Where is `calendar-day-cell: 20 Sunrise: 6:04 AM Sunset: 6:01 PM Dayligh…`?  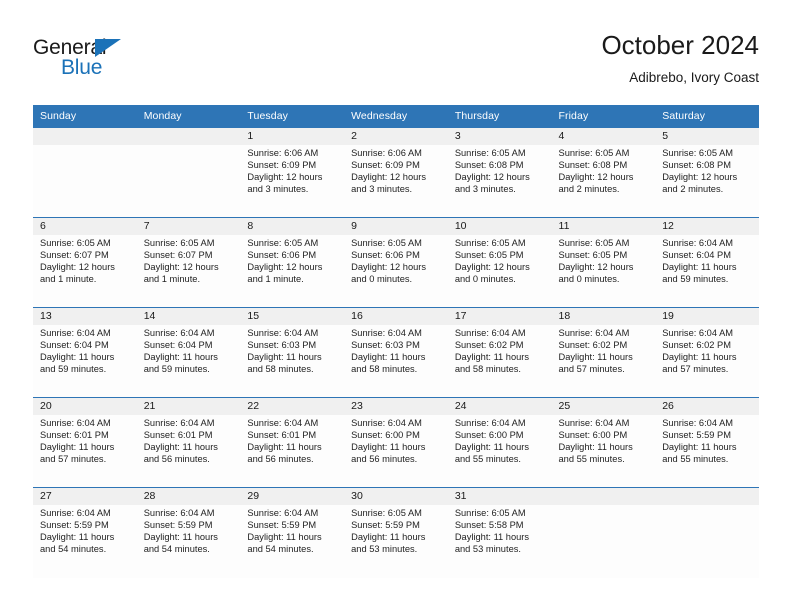 calendar-day-cell: 20 Sunrise: 6:04 AM Sunset: 6:01 PM Dayligh… is located at coordinates (85, 442).